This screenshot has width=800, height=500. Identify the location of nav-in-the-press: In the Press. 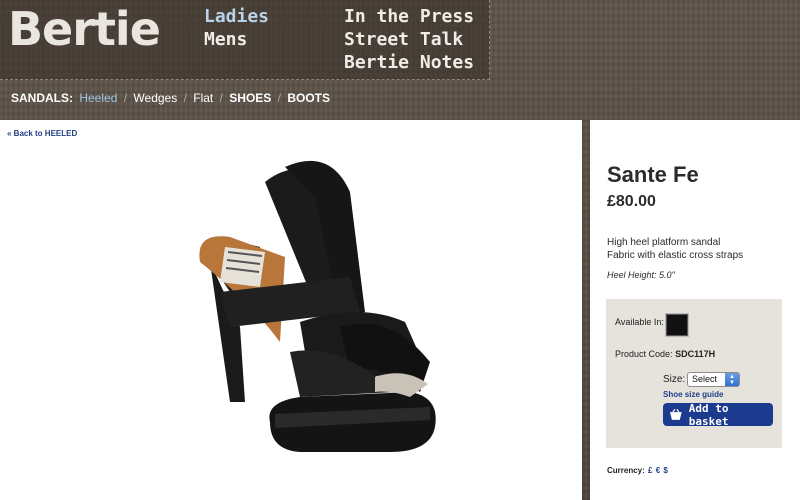
(409, 16).